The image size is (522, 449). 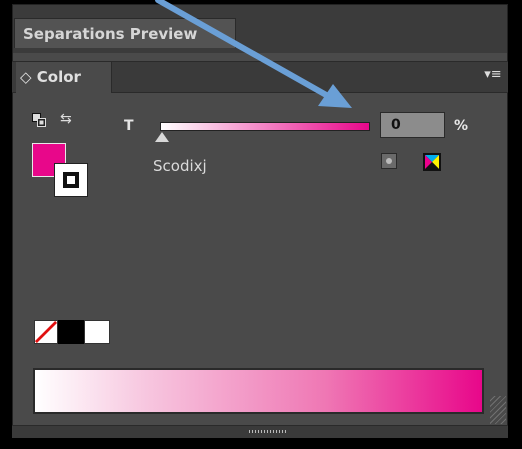 What do you see at coordinates (498, 410) in the screenshot?
I see `resize-grip` at bounding box center [498, 410].